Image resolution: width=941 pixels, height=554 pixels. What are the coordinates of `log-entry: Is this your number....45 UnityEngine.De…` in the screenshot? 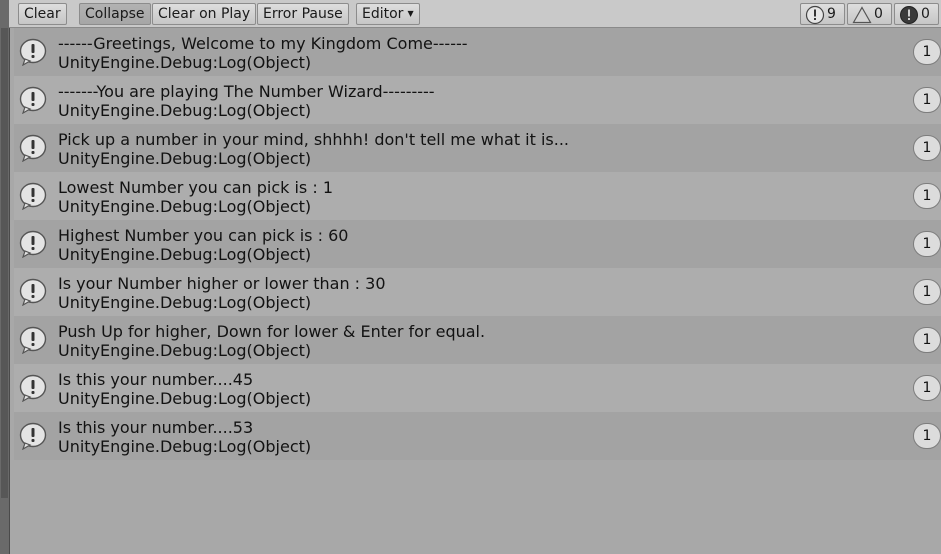 It's located at (477, 388).